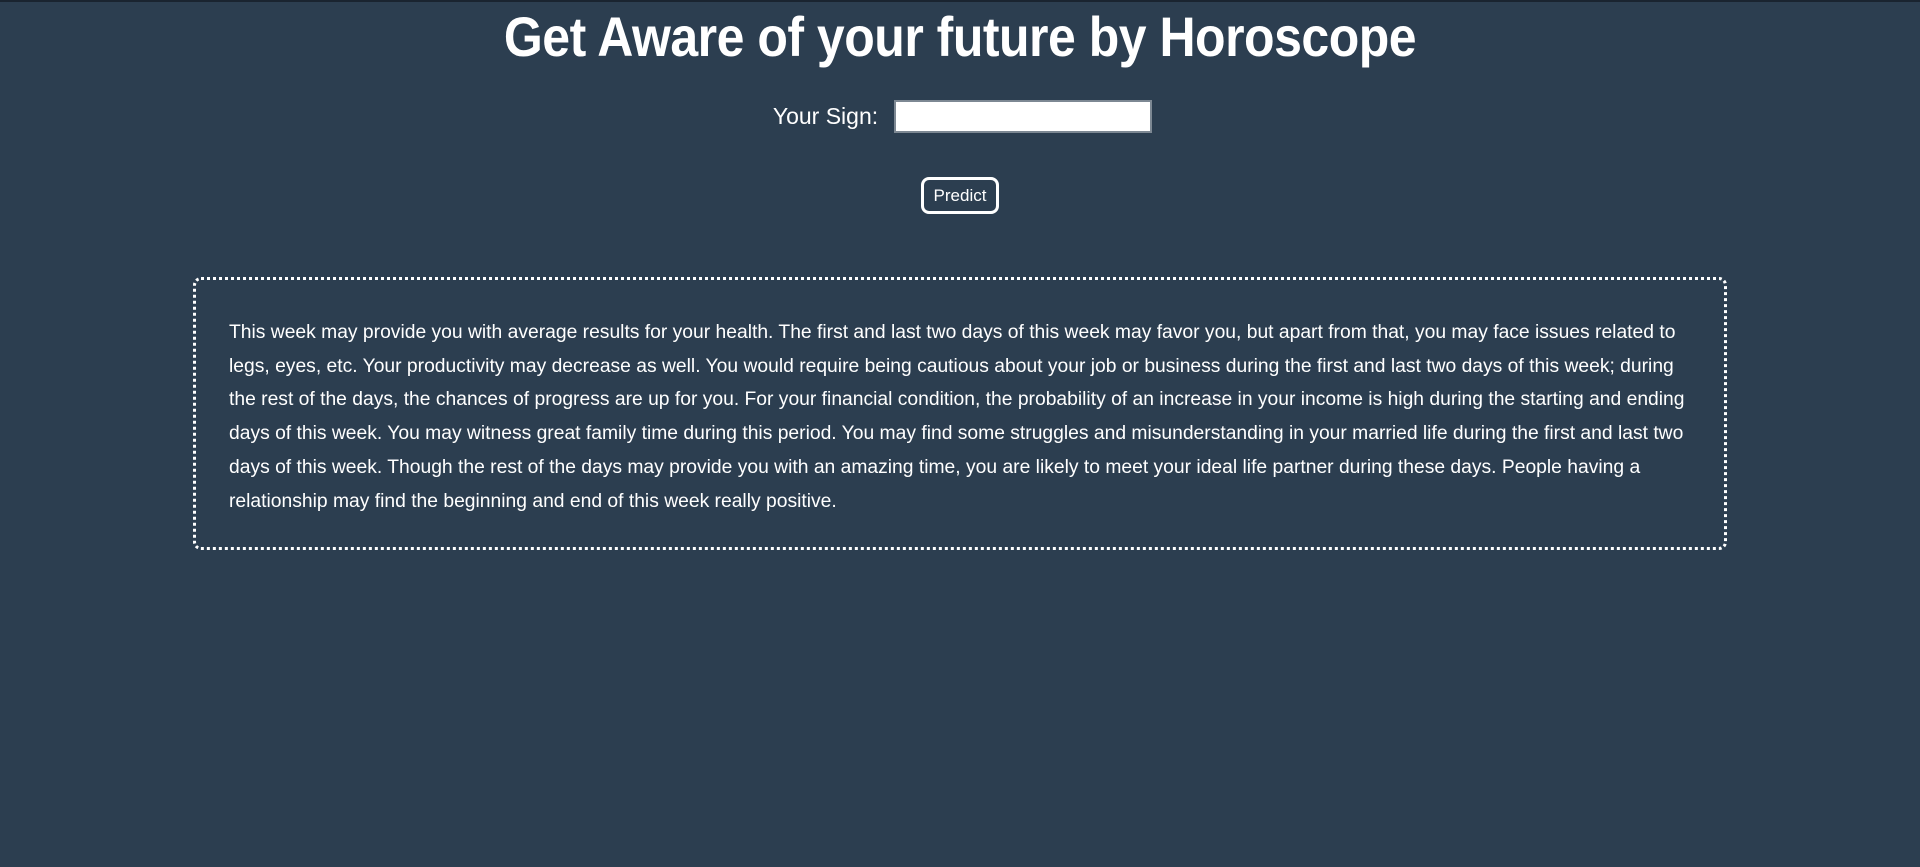 Image resolution: width=1920 pixels, height=867 pixels. I want to click on page-title: Get Aware of your future by Horoscope, so click(960, 37).